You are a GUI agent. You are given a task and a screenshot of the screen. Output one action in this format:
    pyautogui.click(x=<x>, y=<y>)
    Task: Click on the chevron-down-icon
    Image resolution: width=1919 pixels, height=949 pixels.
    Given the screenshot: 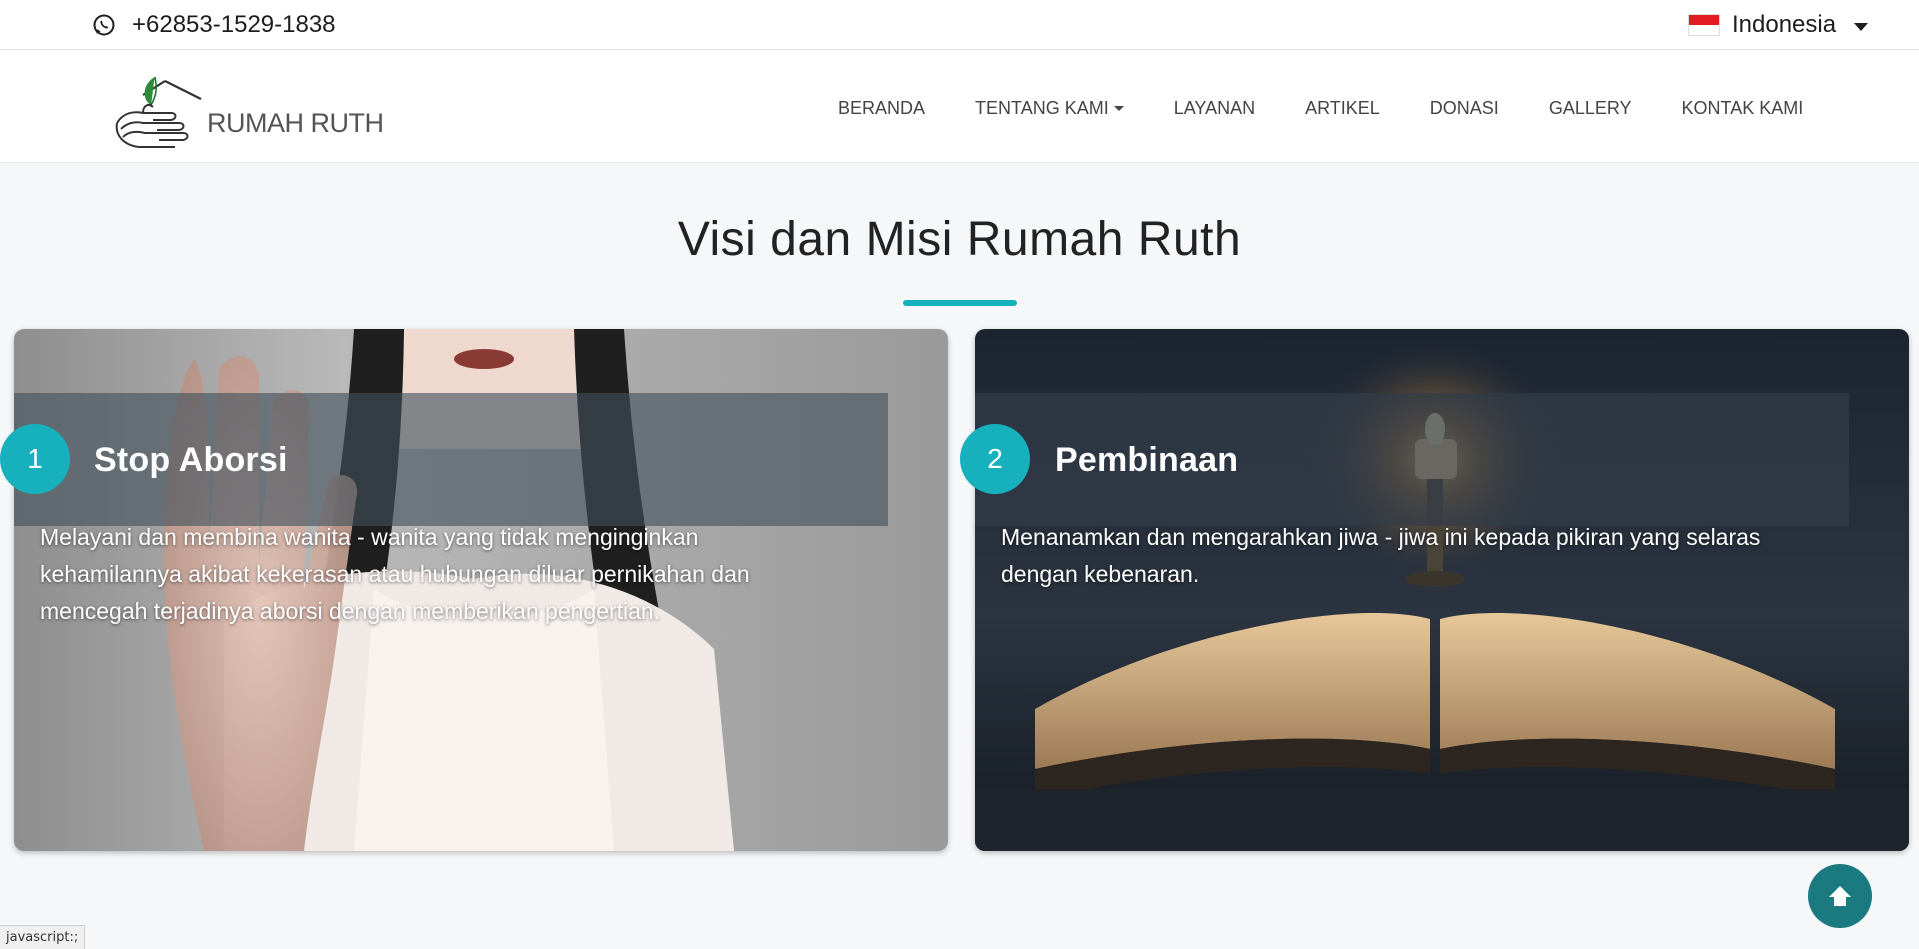 What is the action you would take?
    pyautogui.click(x=1861, y=26)
    